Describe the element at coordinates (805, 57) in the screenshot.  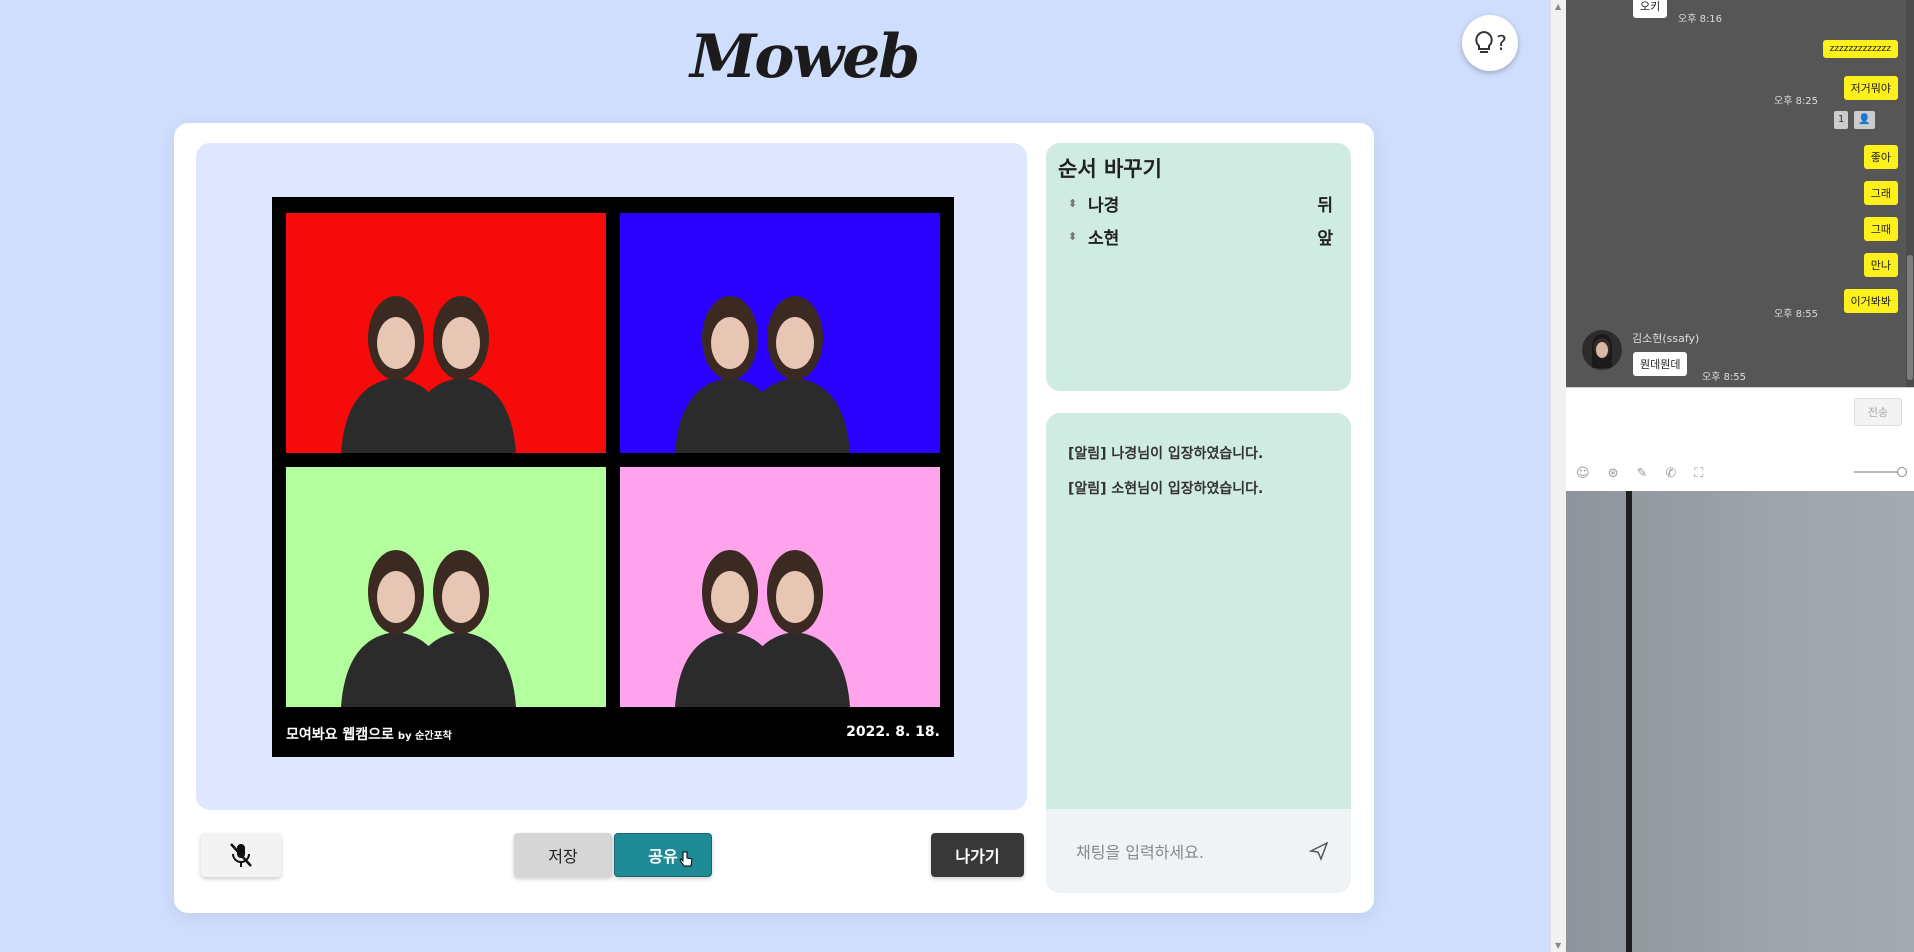
I see `logo: Moweb` at that location.